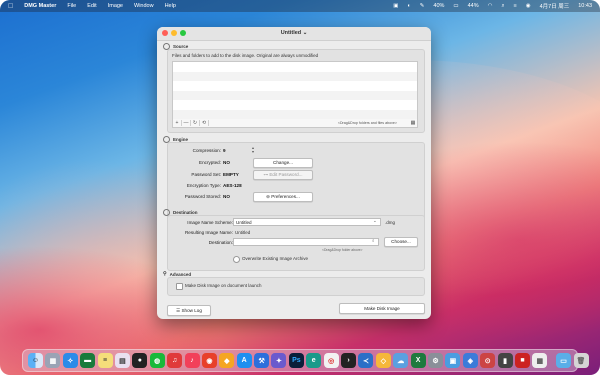  What do you see at coordinates (206, 174) in the screenshot?
I see `password-set-label: Password Set:` at bounding box center [206, 174].